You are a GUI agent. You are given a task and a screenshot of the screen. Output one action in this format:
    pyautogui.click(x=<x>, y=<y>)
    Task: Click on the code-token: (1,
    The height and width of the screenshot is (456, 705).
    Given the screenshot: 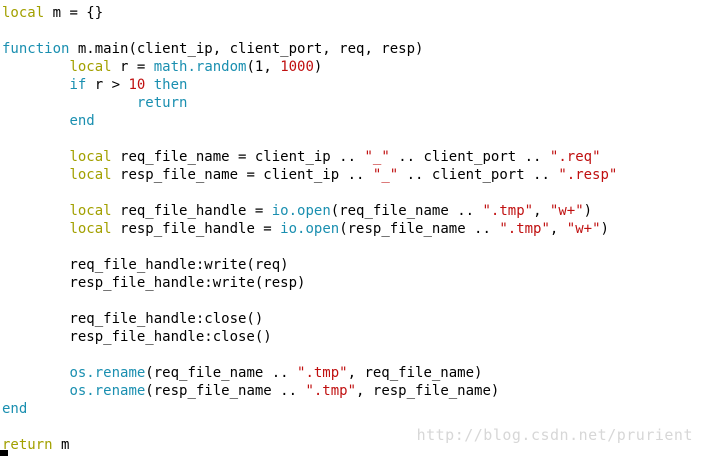 What is the action you would take?
    pyautogui.click(x=263, y=67)
    